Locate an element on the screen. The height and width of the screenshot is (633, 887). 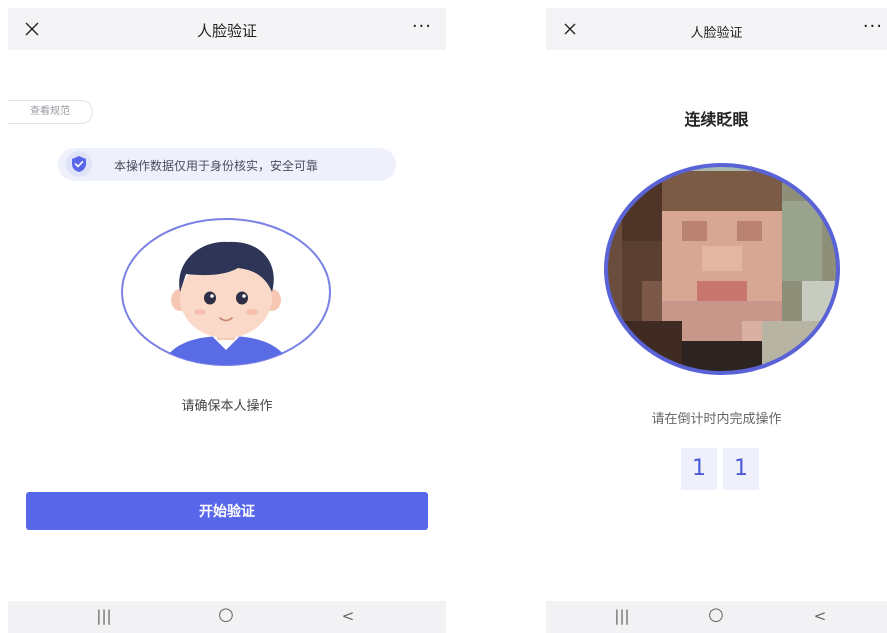
confirm-self-hint: 请确保本人操作 is located at coordinates (227, 406).